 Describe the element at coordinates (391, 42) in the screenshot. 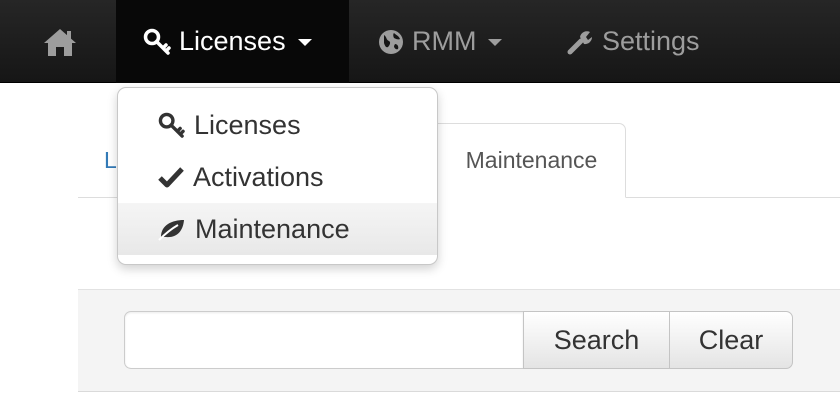

I see `globe-icon` at that location.